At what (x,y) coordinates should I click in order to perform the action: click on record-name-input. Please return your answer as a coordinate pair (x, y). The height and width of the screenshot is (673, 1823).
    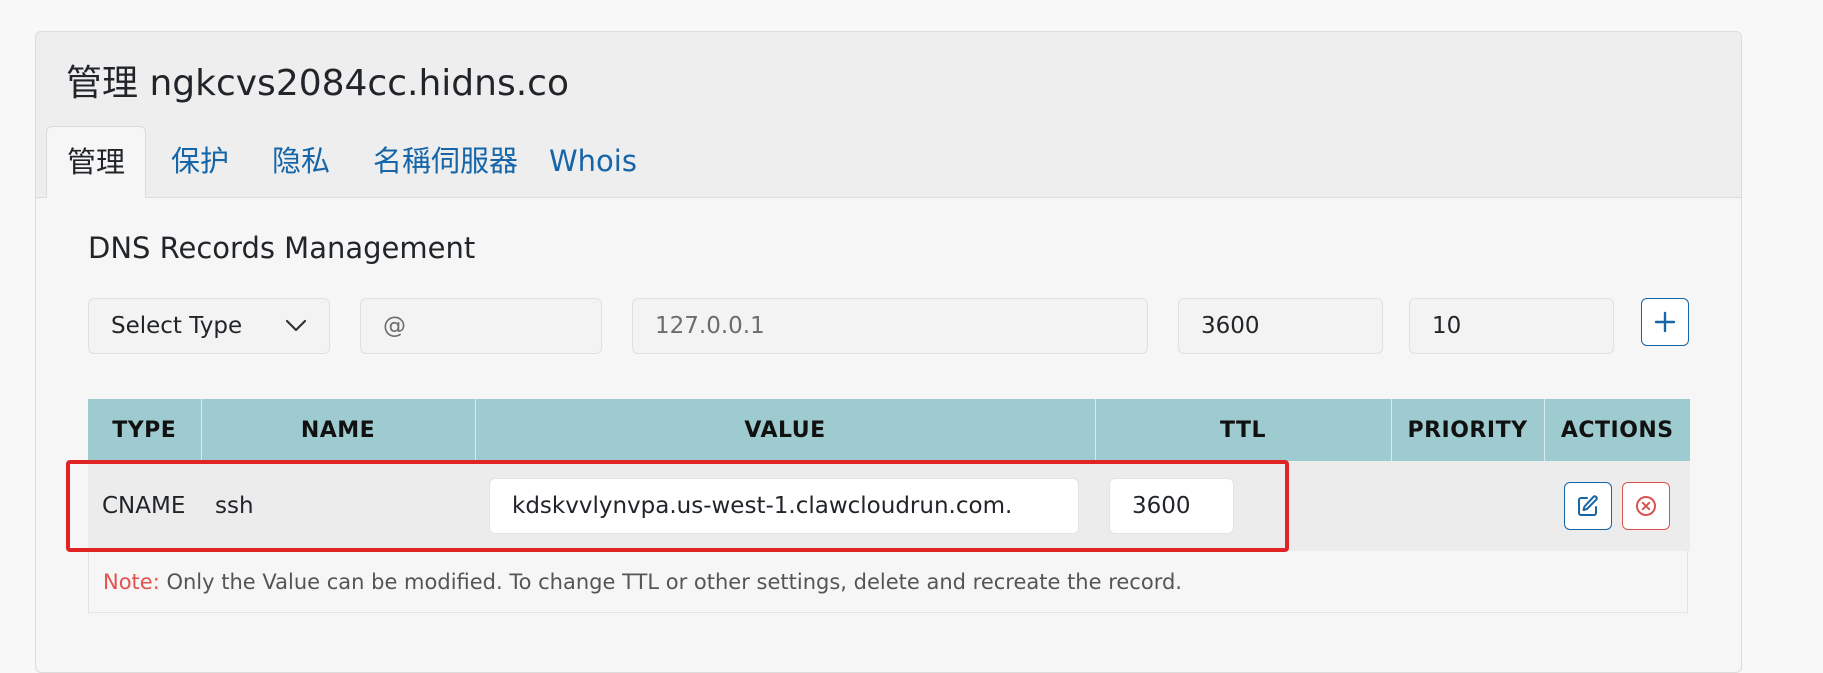
    Looking at the image, I should click on (481, 326).